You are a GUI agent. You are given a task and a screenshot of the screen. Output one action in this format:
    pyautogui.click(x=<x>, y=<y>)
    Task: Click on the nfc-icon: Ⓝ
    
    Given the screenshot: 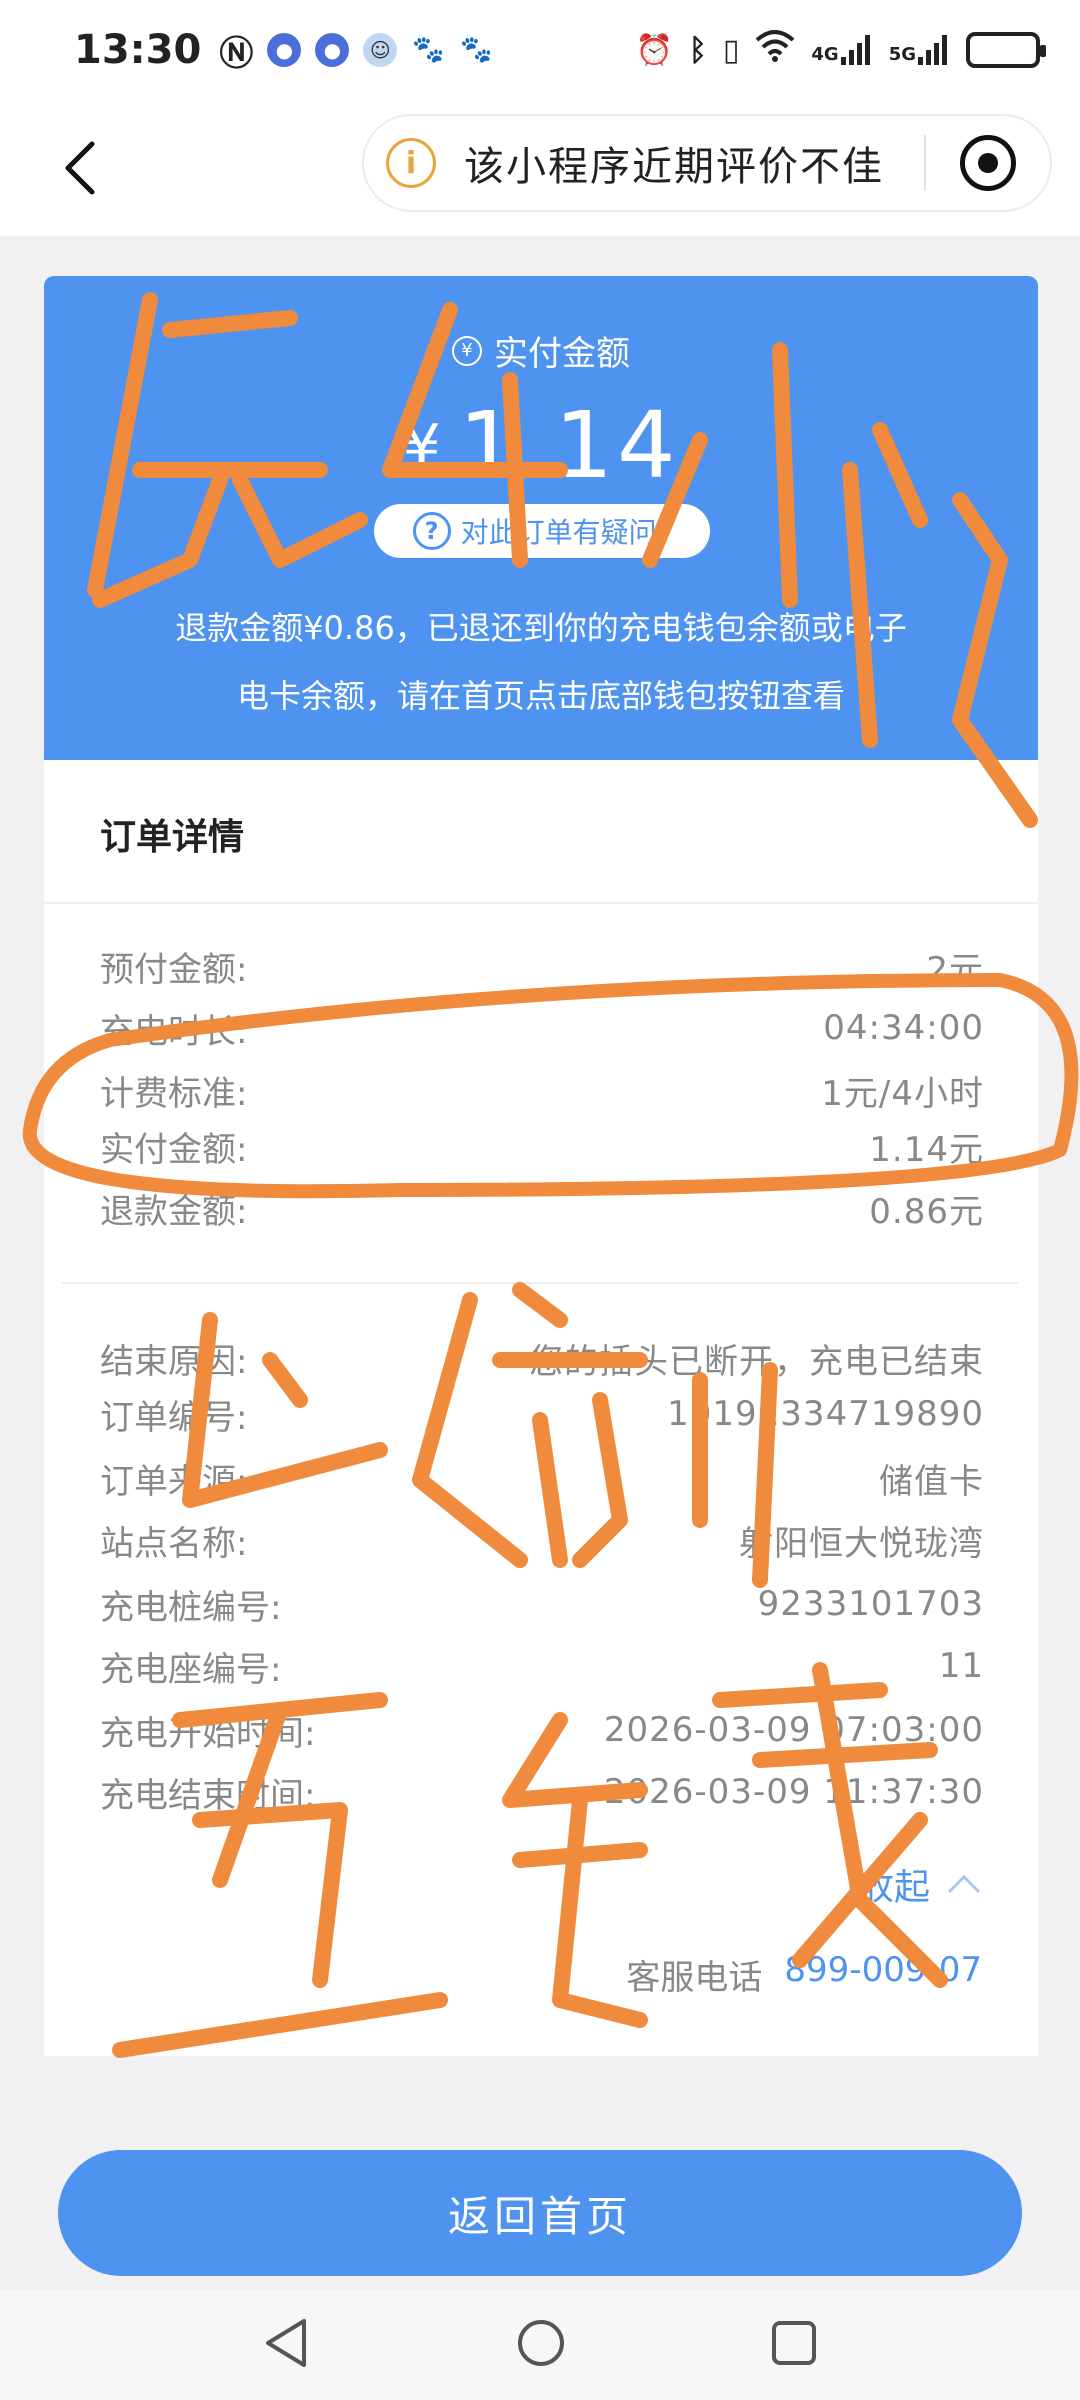 What is the action you would take?
    pyautogui.click(x=236, y=53)
    